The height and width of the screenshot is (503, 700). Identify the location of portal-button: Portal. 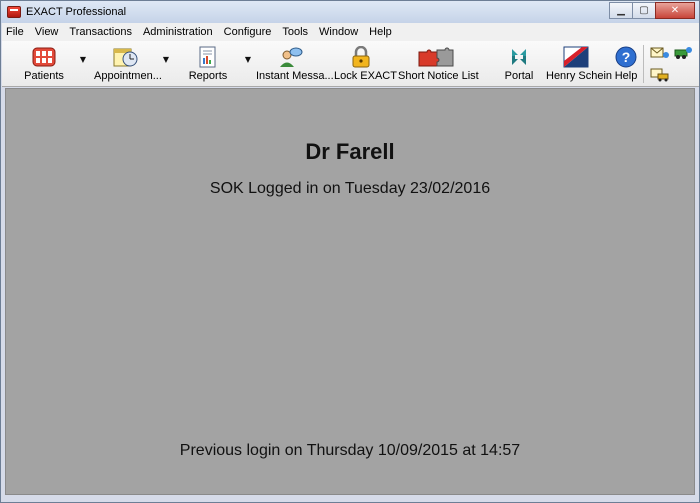
(519, 64).